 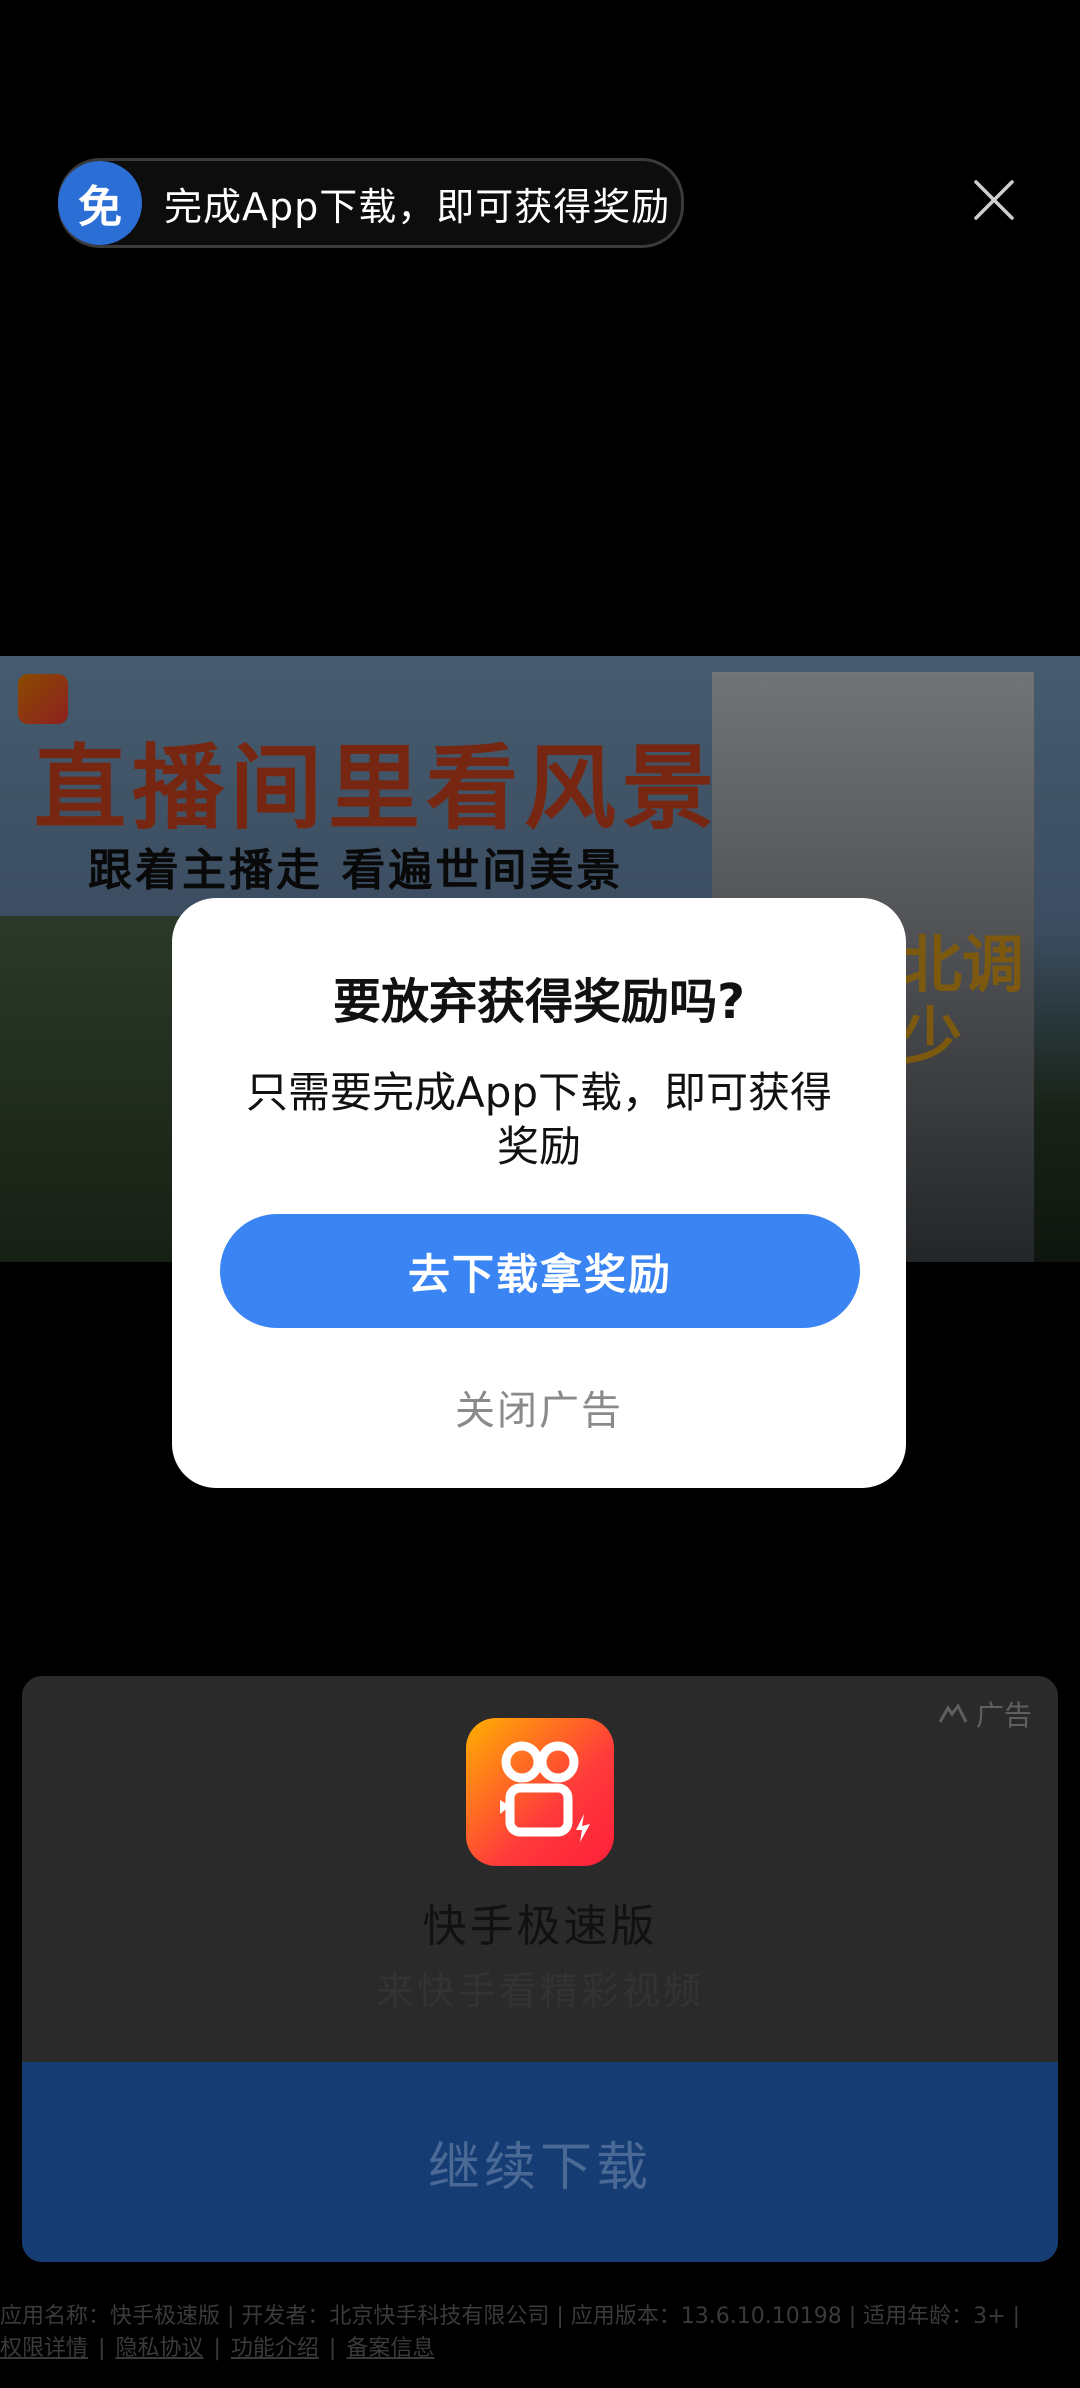 I want to click on app-icon, so click(x=540, y=1792).